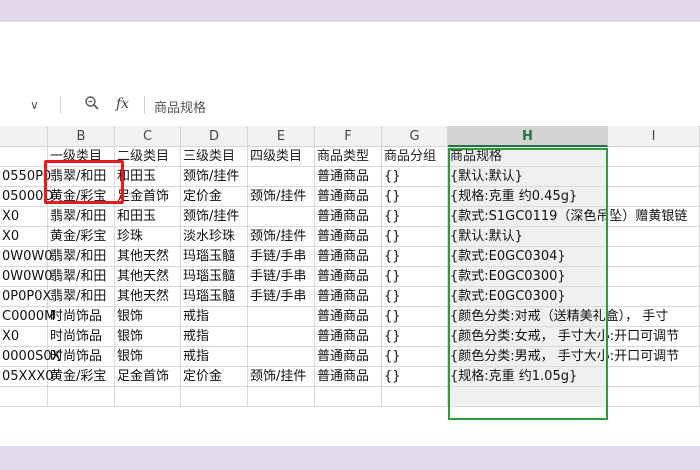 Image resolution: width=700 pixels, height=470 pixels. Describe the element at coordinates (122, 104) in the screenshot. I see `fx-icon: fx` at that location.